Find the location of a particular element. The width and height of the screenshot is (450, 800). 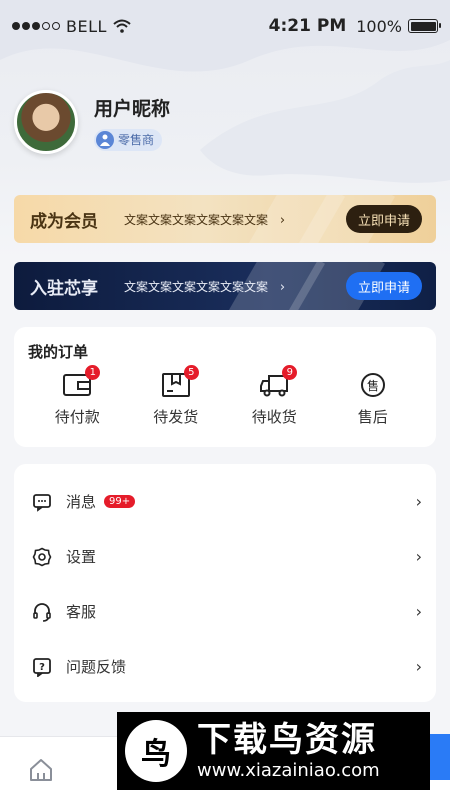

message-icon is located at coordinates (42, 502).